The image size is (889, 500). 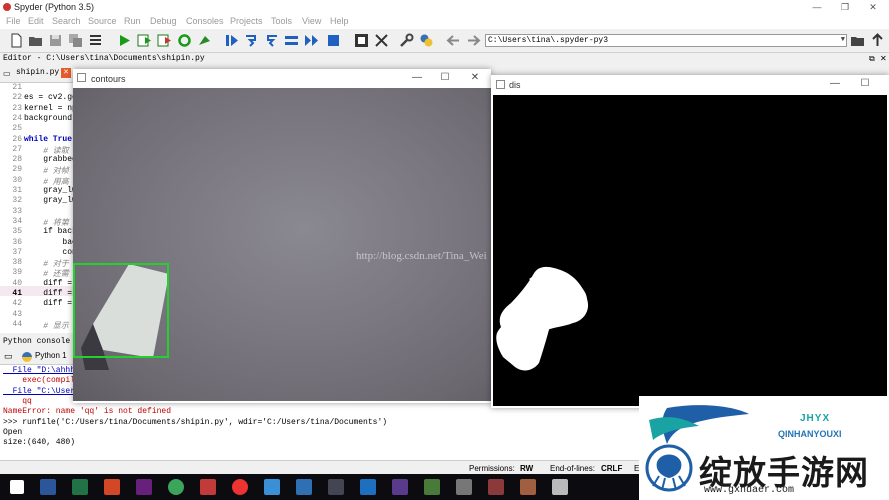 What do you see at coordinates (400, 487) in the screenshot?
I see `app-purple-icon` at bounding box center [400, 487].